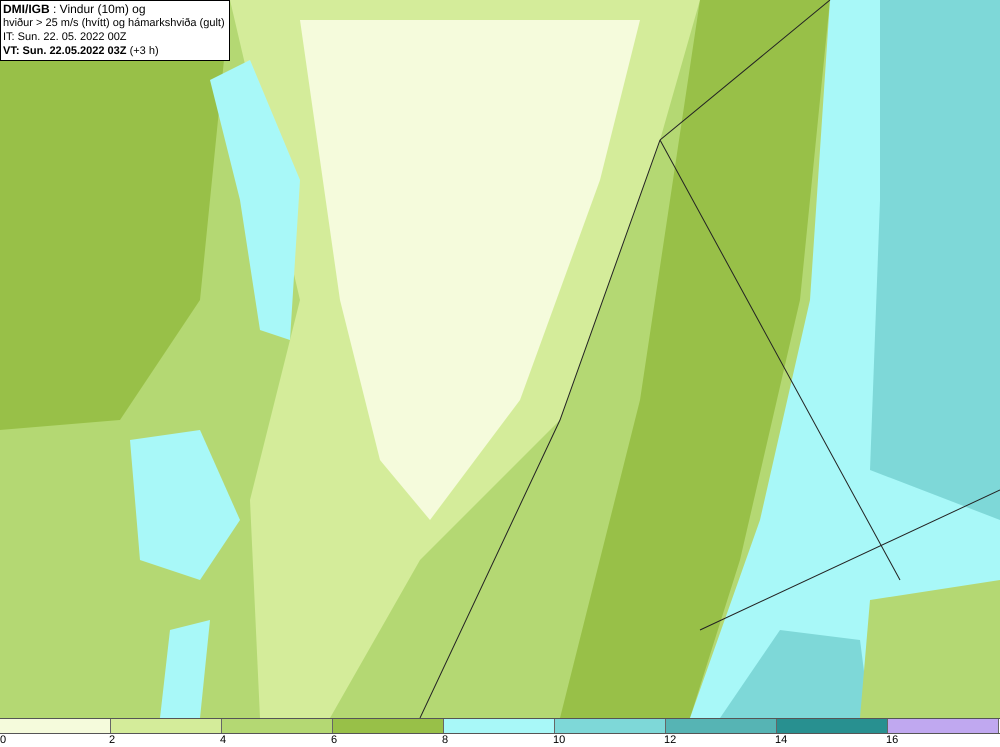 The width and height of the screenshot is (1000, 747). Describe the element at coordinates (223, 740) in the screenshot. I see `scale-label: 4` at that location.